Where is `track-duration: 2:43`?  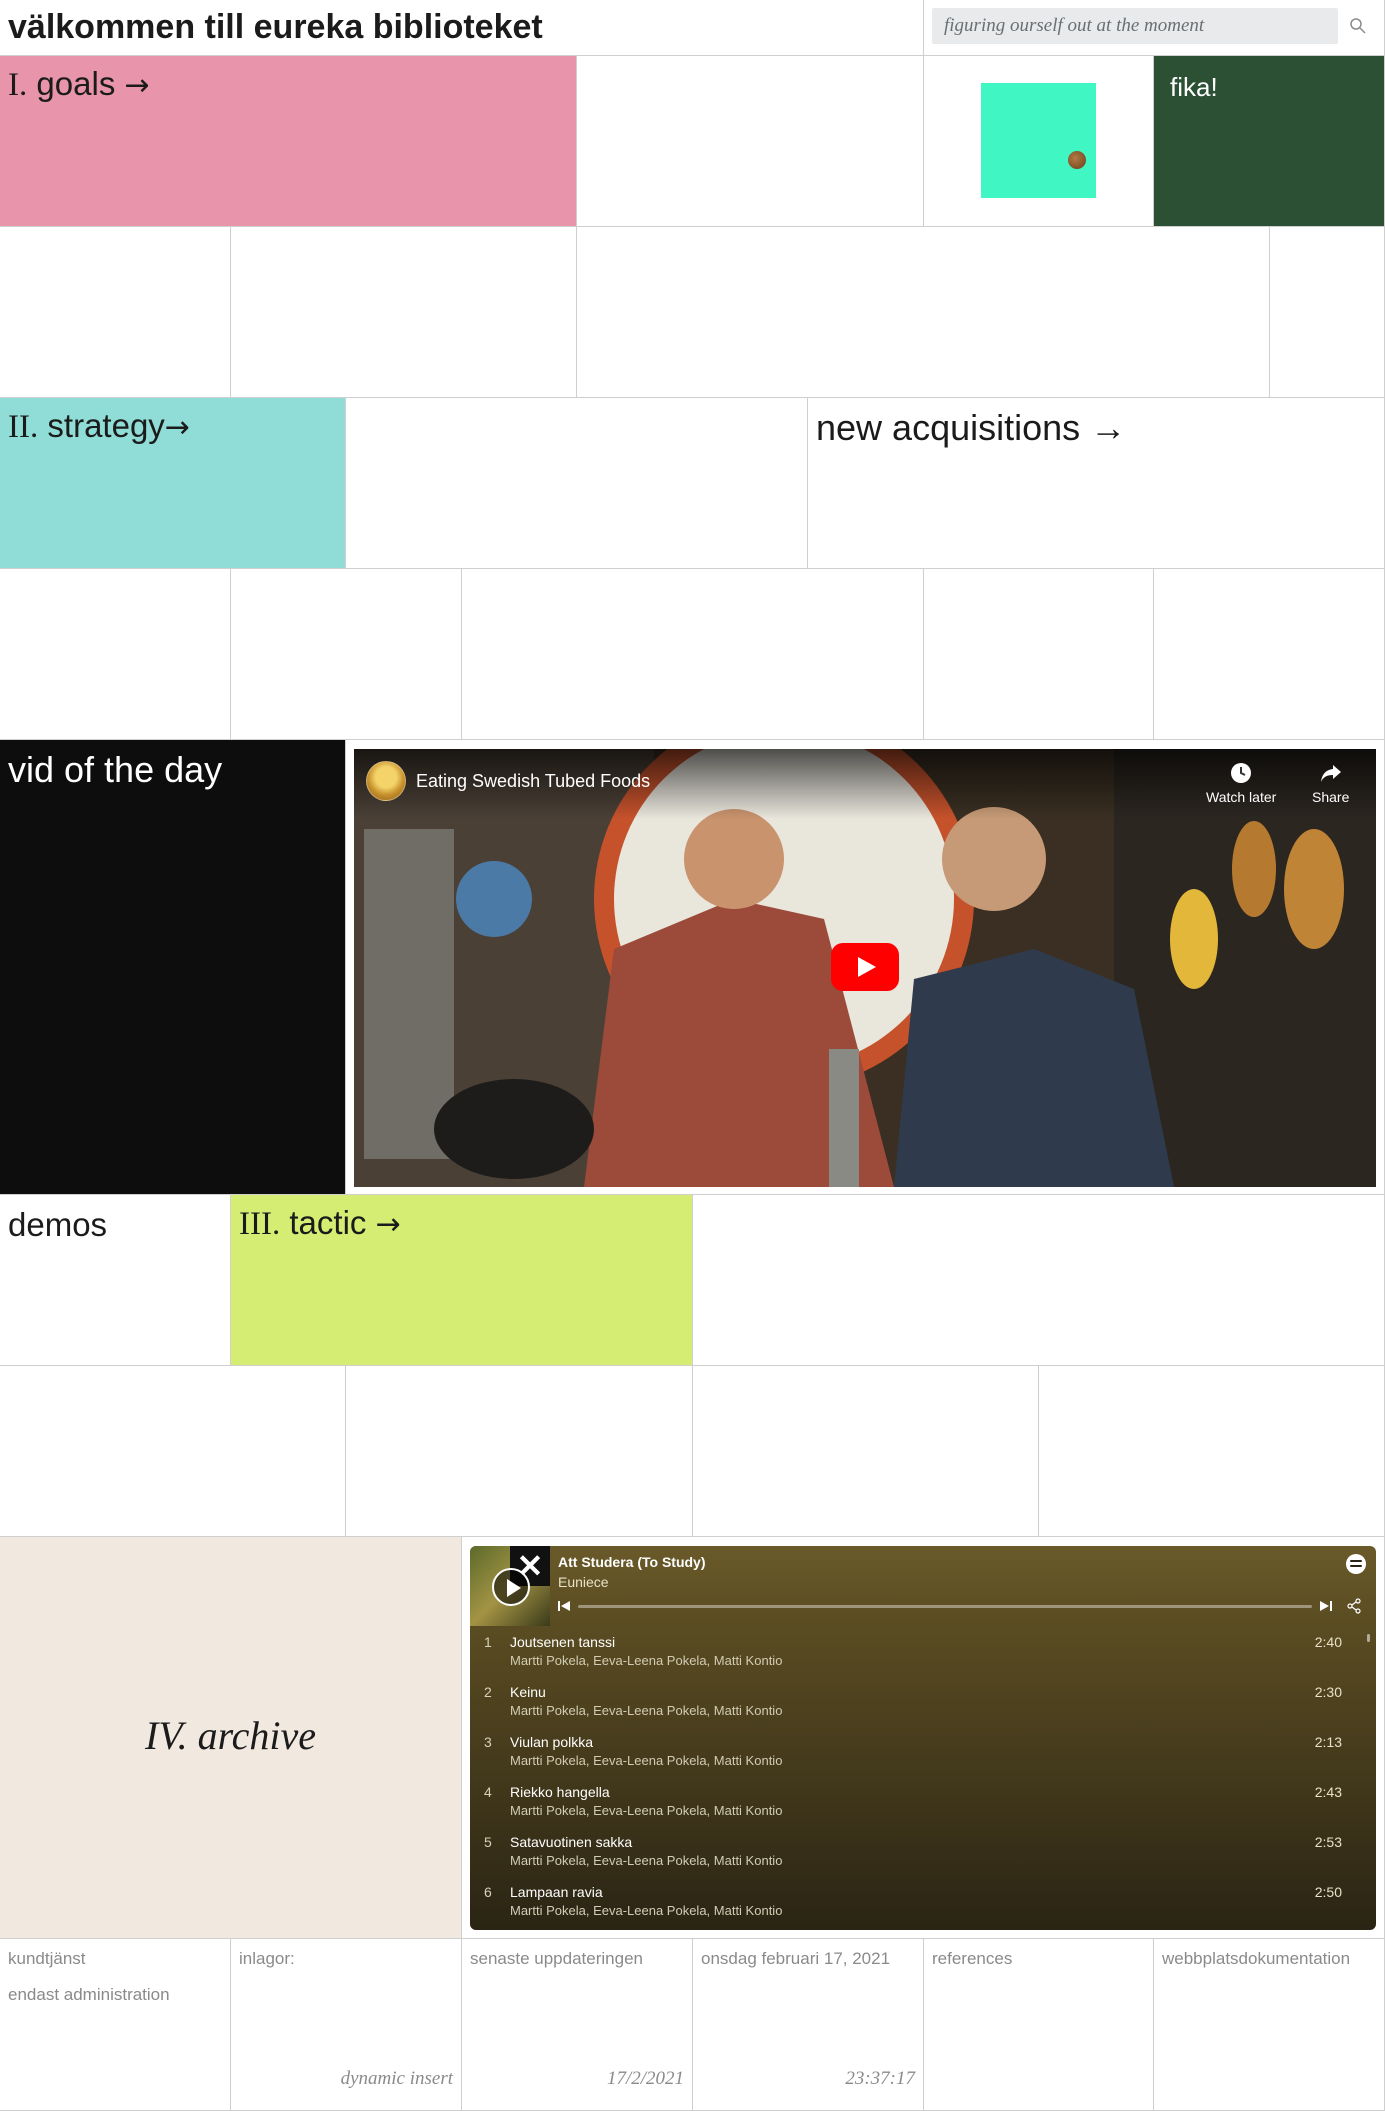 track-duration: 2:43 is located at coordinates (1328, 1792).